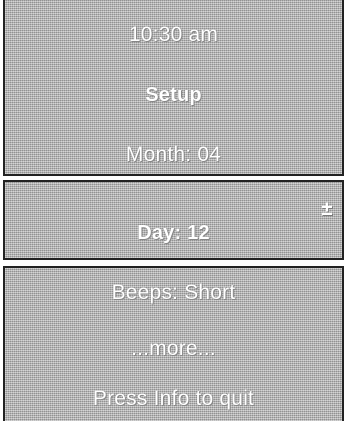  Describe the element at coordinates (173, 95) in the screenshot. I see `page-title: Setup` at that location.